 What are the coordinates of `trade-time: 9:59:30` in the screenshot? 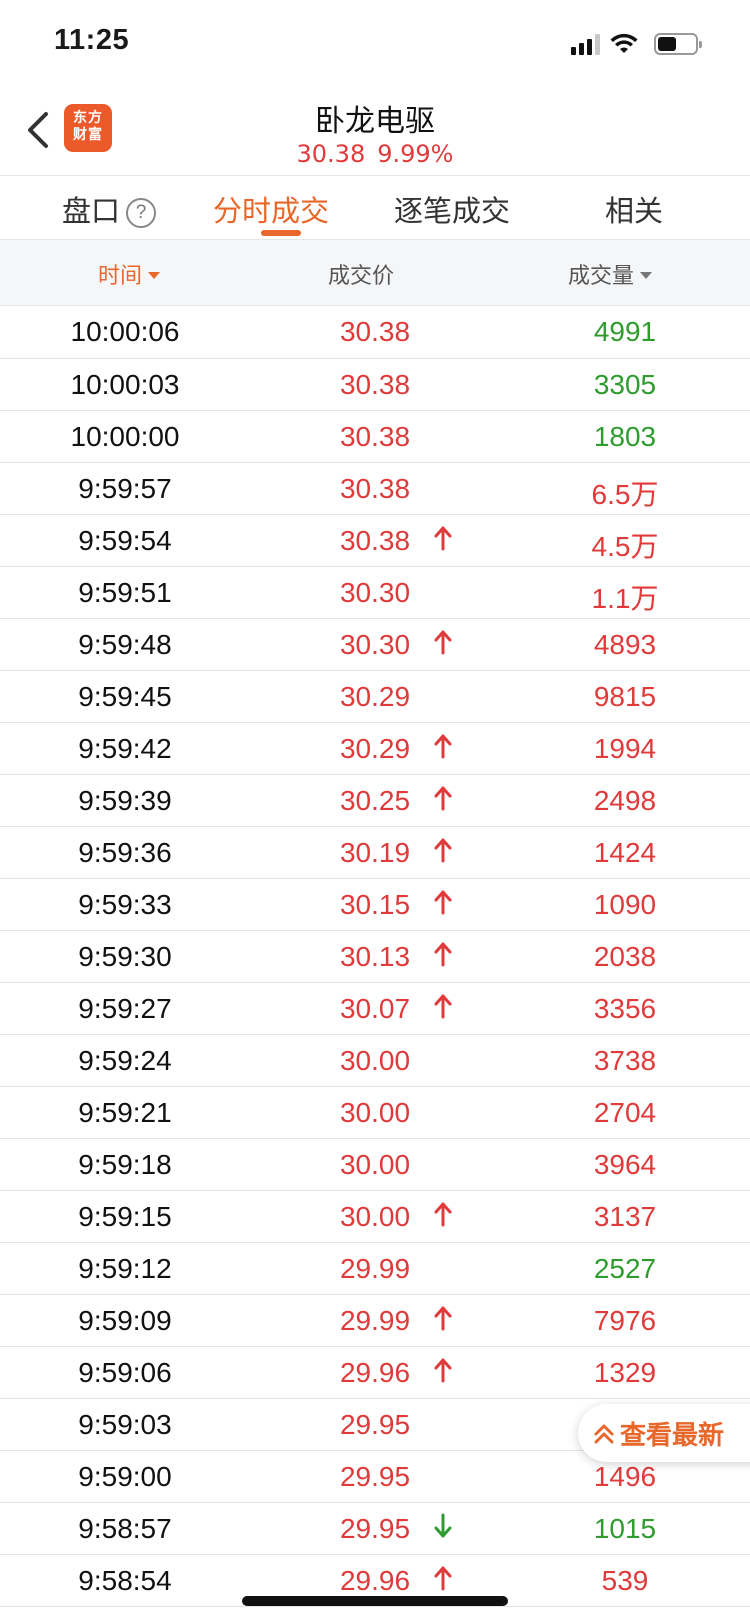 It's located at (125, 956).